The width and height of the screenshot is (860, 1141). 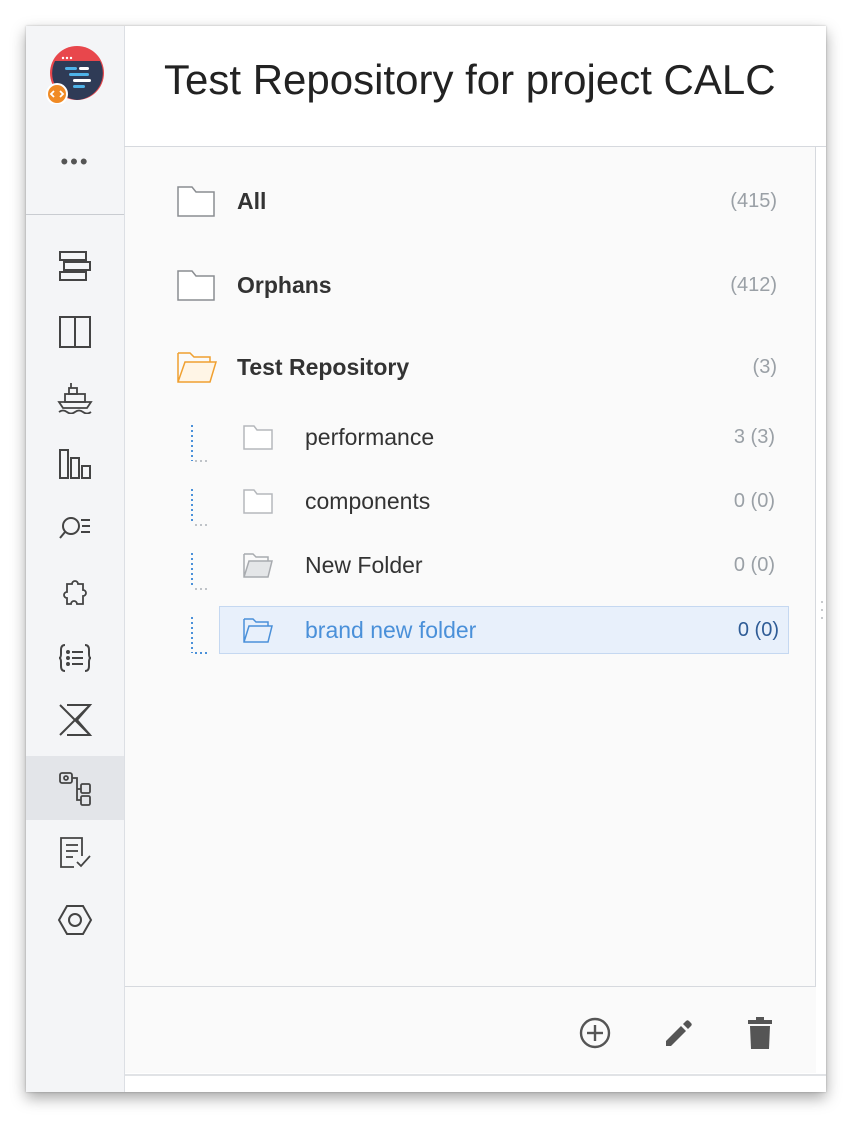 I want to click on board-icon, so click(x=75, y=266).